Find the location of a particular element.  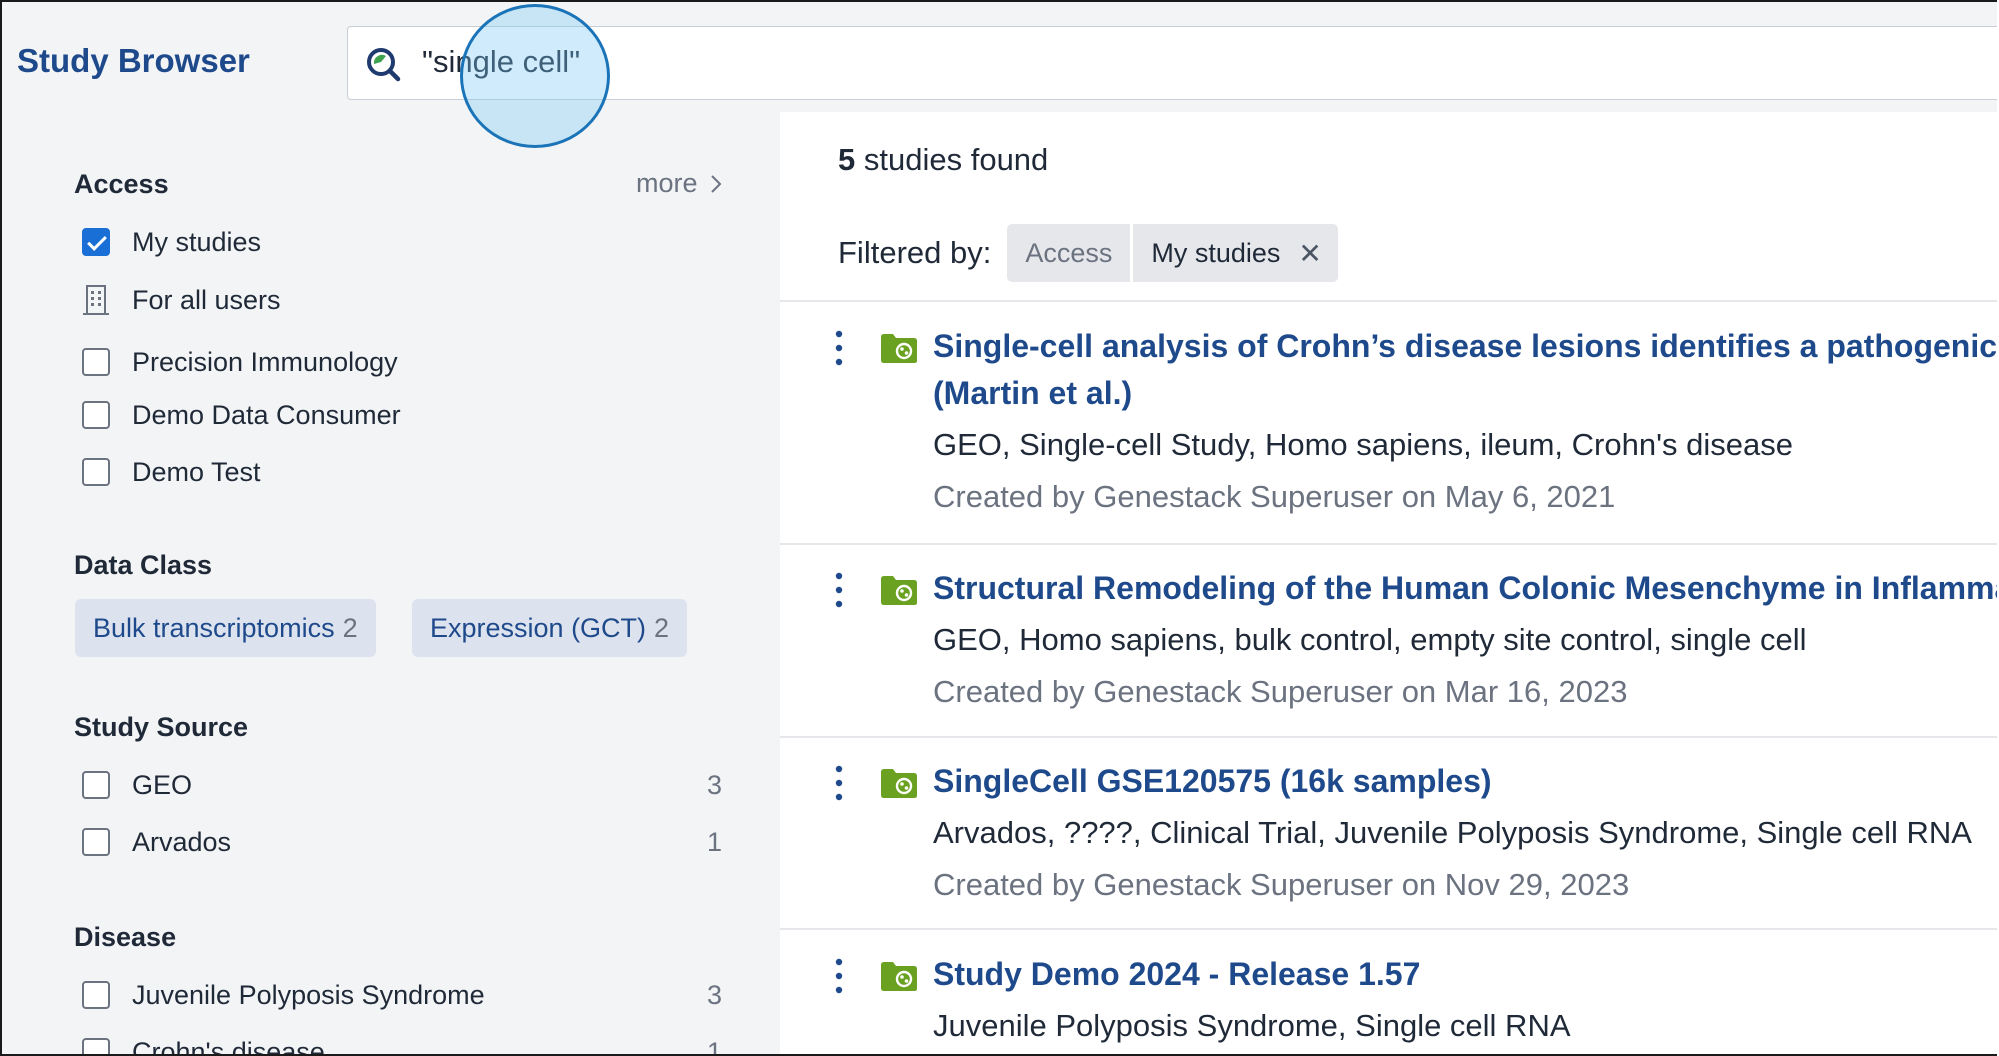

disease-item-label: Juvenile Polyposis Syndrome is located at coordinates (308, 995).